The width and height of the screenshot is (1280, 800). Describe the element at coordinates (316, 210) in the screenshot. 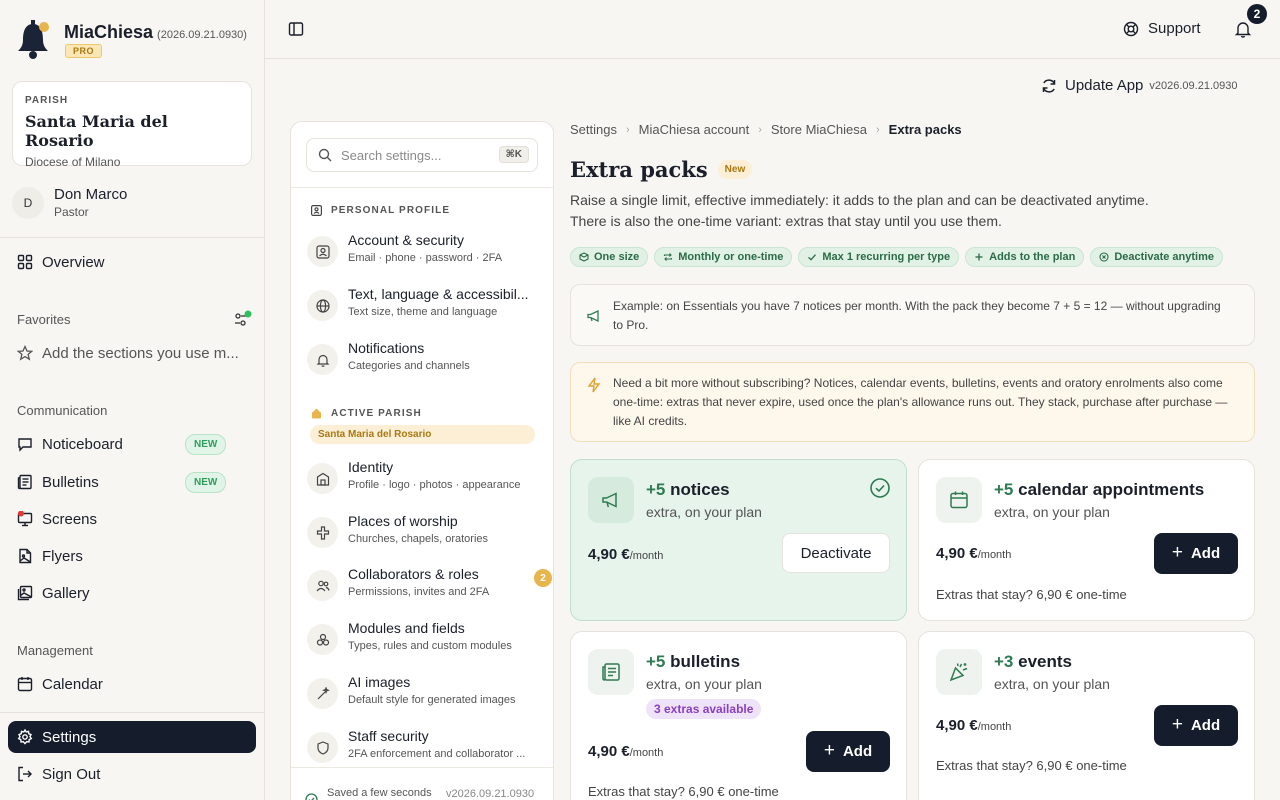

I see `id-card-icon` at that location.